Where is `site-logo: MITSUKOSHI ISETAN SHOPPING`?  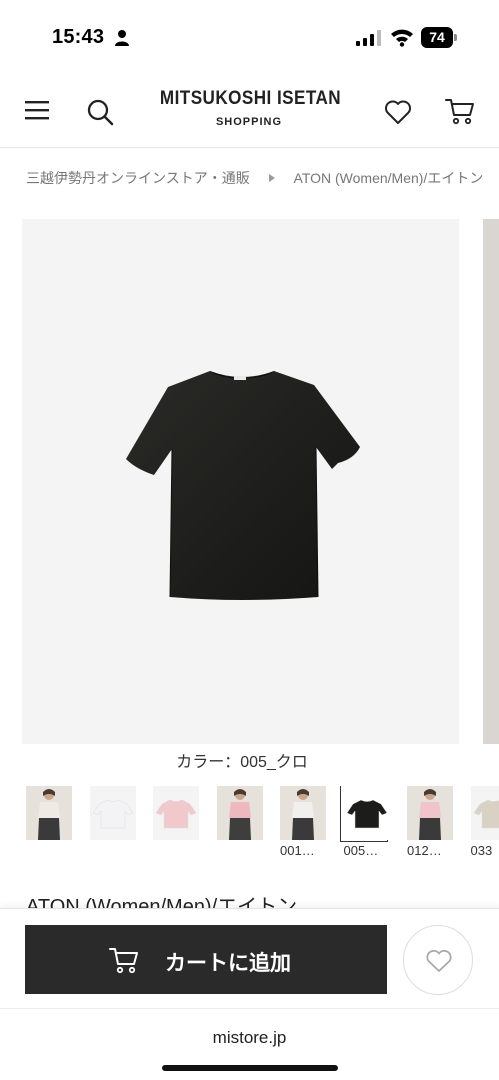
site-logo: MITSUKOSHI ISETAN SHOPPING is located at coordinates (249, 108).